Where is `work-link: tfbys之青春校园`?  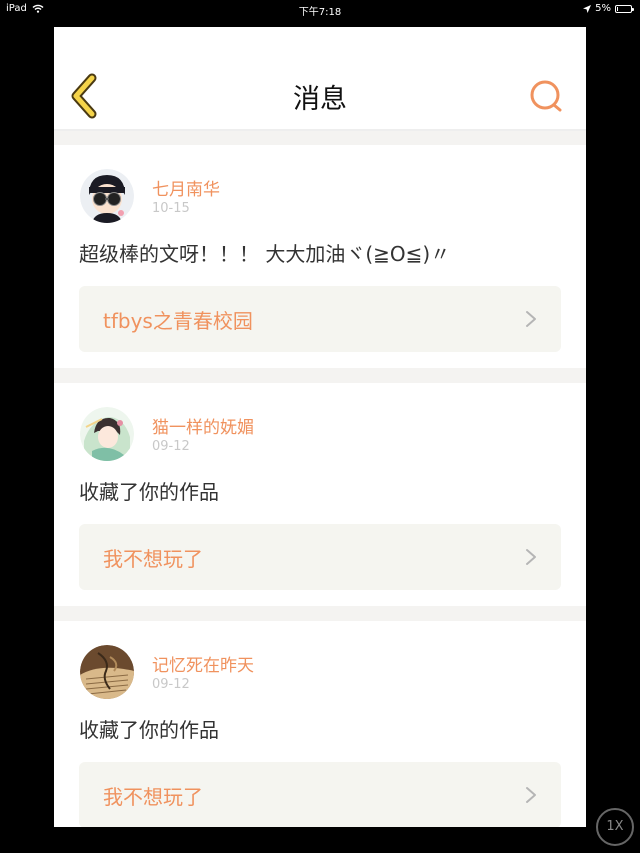
work-link: tfbys之青春校园 is located at coordinates (320, 319).